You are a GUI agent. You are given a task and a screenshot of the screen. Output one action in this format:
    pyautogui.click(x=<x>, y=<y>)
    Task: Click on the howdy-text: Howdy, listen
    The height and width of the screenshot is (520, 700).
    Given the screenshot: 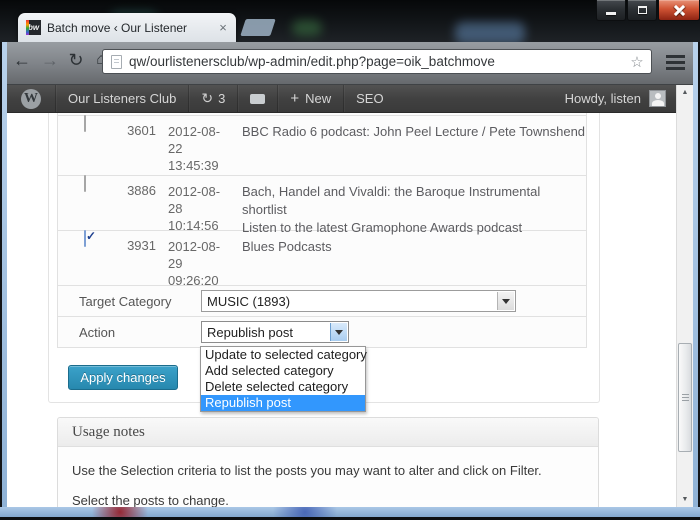 What is the action you would take?
    pyautogui.click(x=602, y=98)
    